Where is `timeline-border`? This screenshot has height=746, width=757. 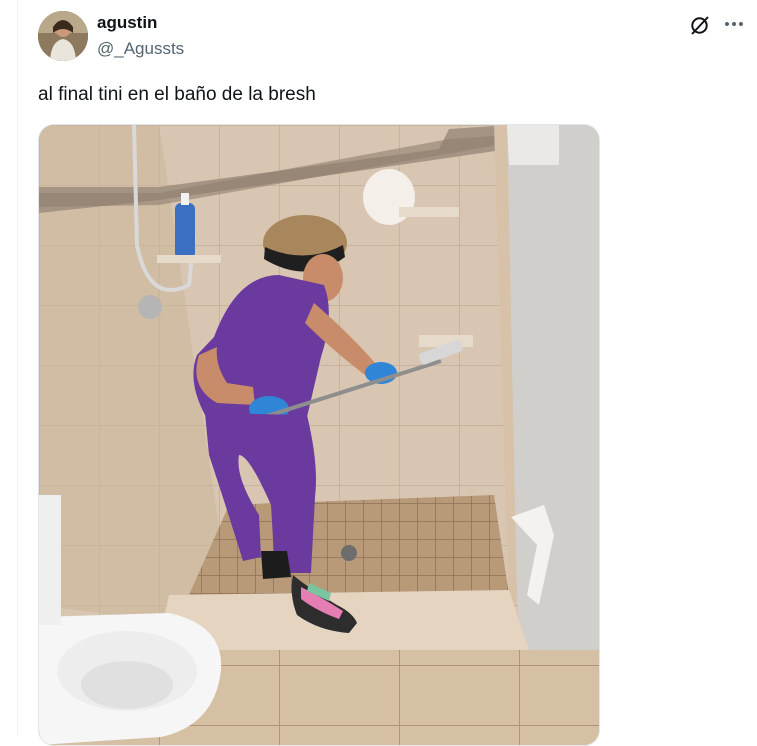
timeline-border is located at coordinates (17, 368).